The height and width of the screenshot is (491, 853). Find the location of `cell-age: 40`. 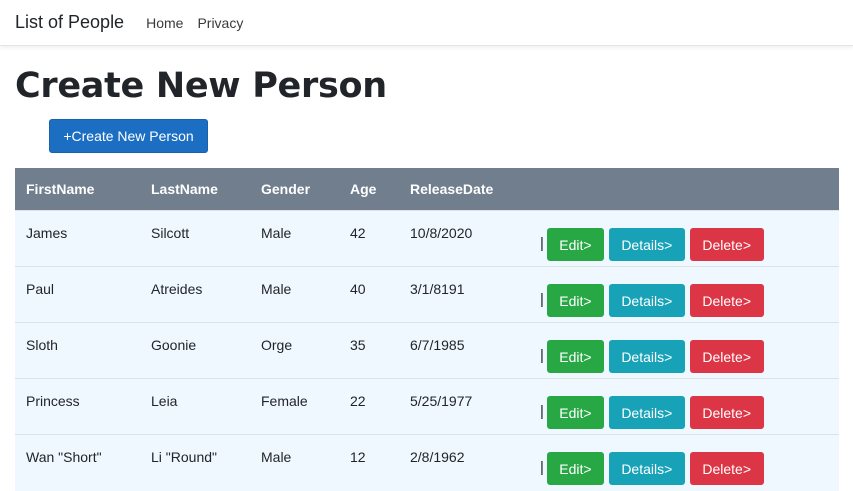

cell-age: 40 is located at coordinates (358, 288).